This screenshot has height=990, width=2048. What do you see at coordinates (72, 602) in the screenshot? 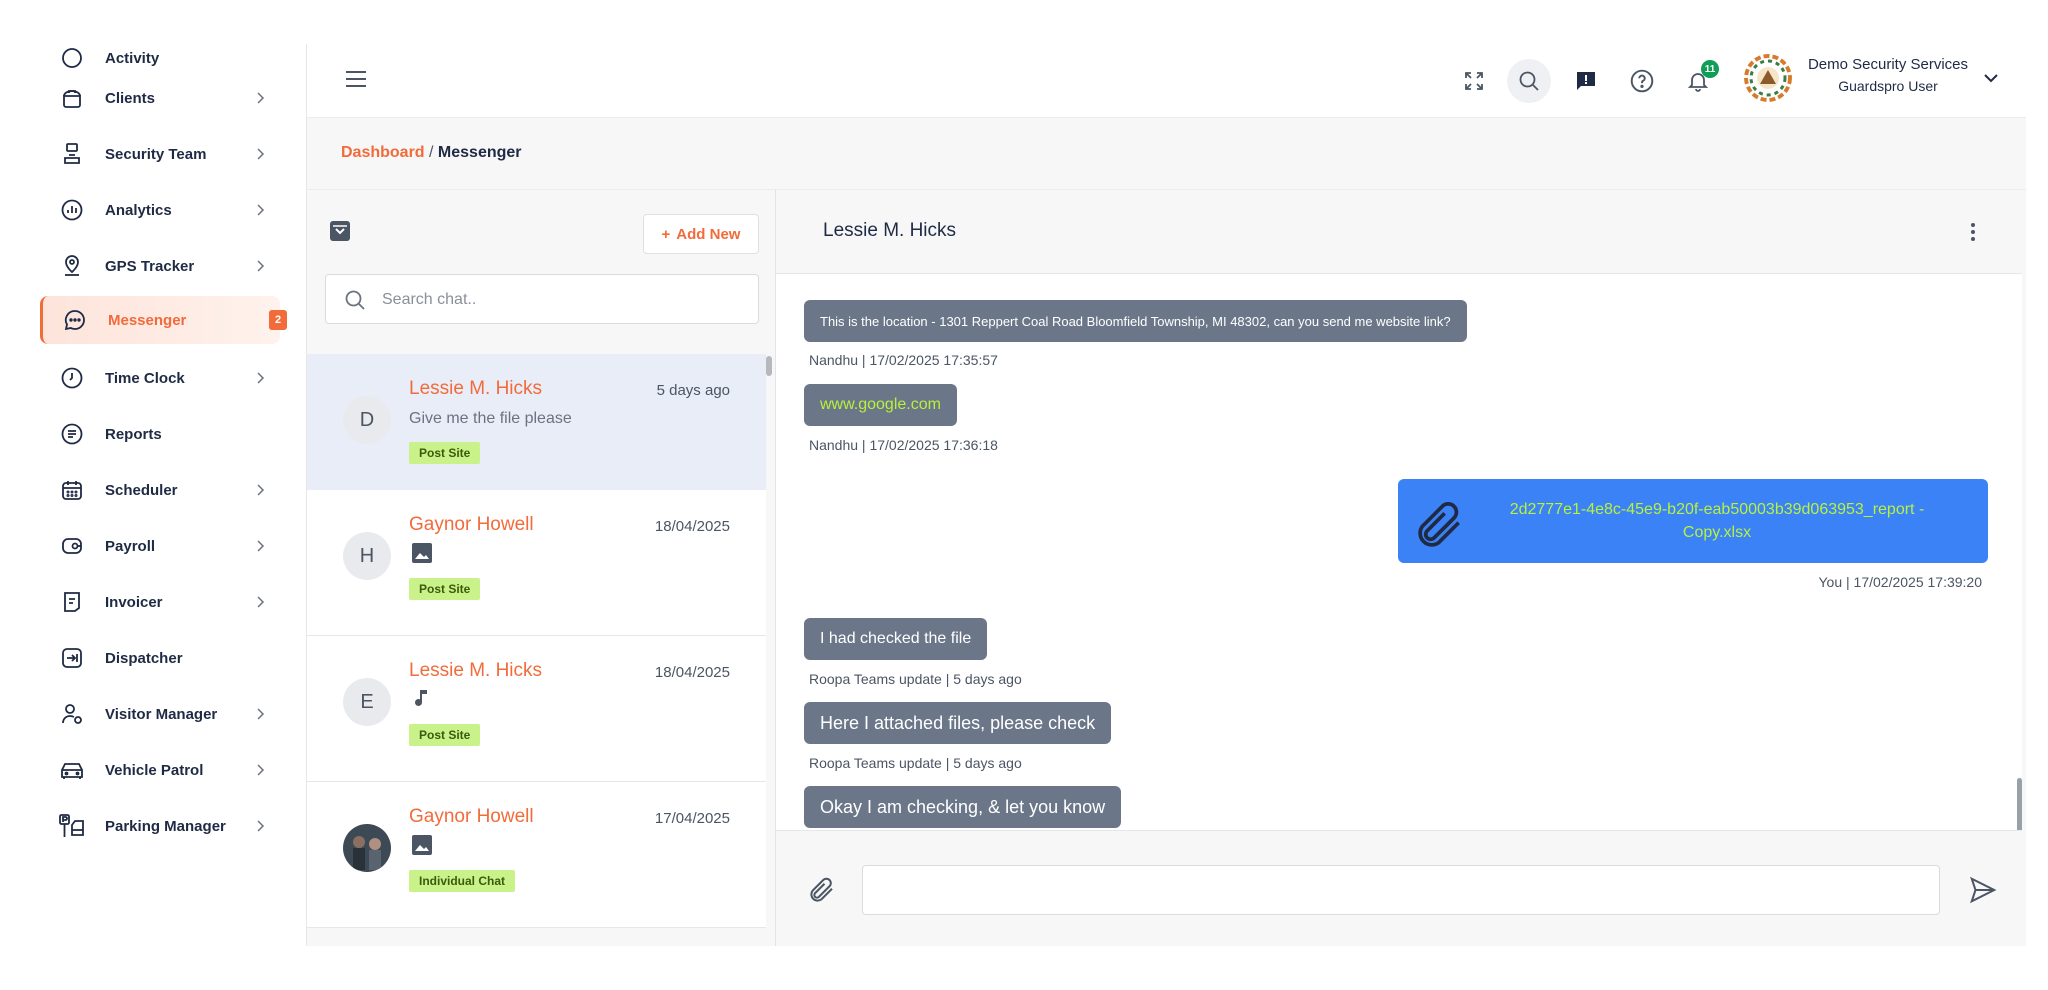
I see `invoice-icon` at bounding box center [72, 602].